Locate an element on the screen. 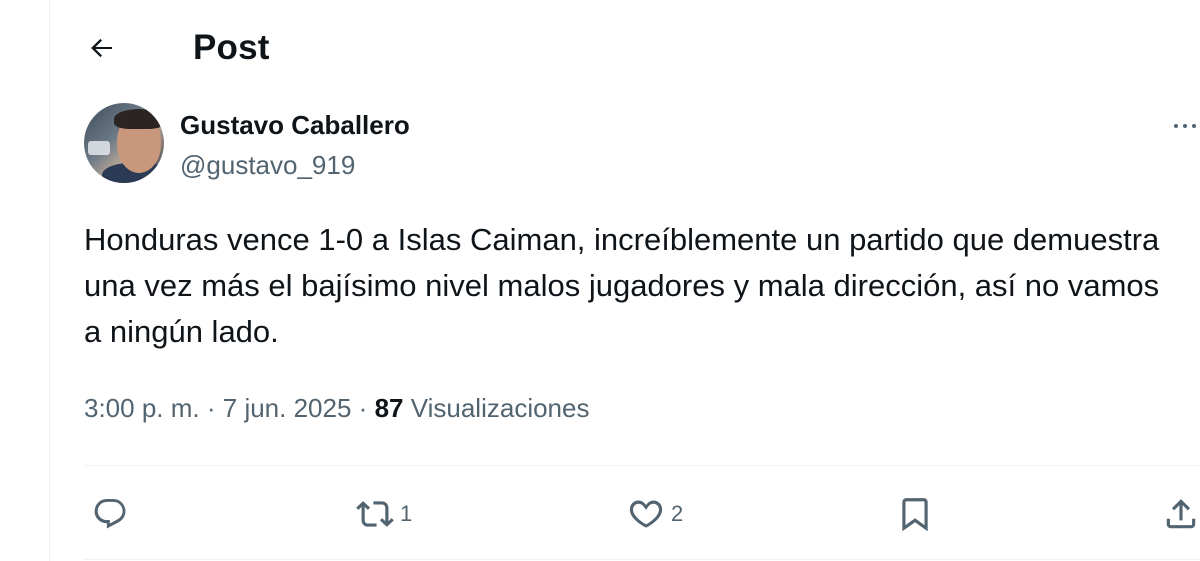 The width and height of the screenshot is (1200, 561). views-count: 87 is located at coordinates (389, 408).